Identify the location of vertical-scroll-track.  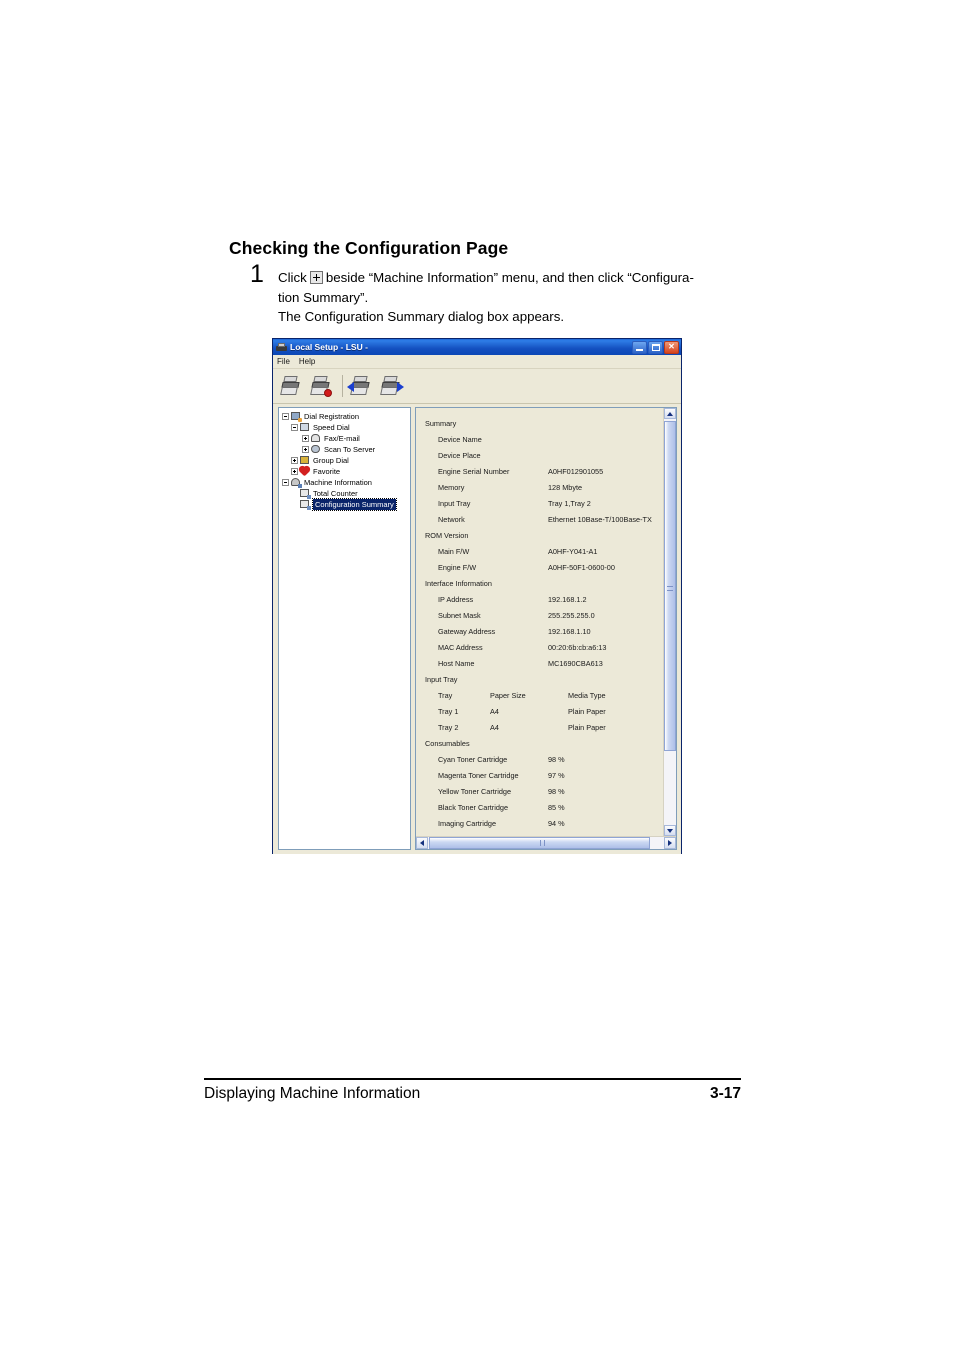
(670, 622).